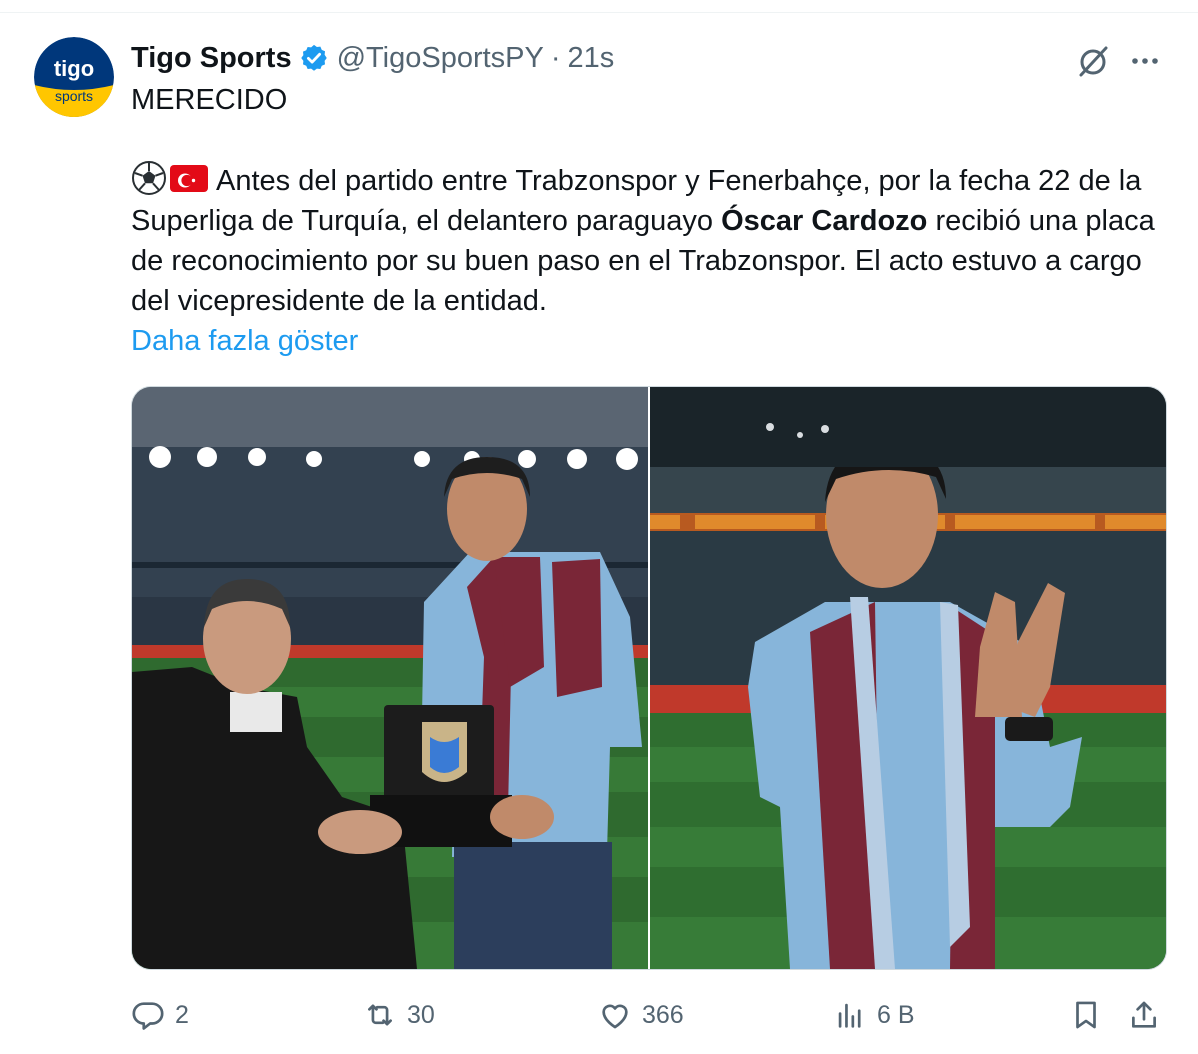 The width and height of the screenshot is (1198, 1054). I want to click on more-options-icon, so click(1145, 61).